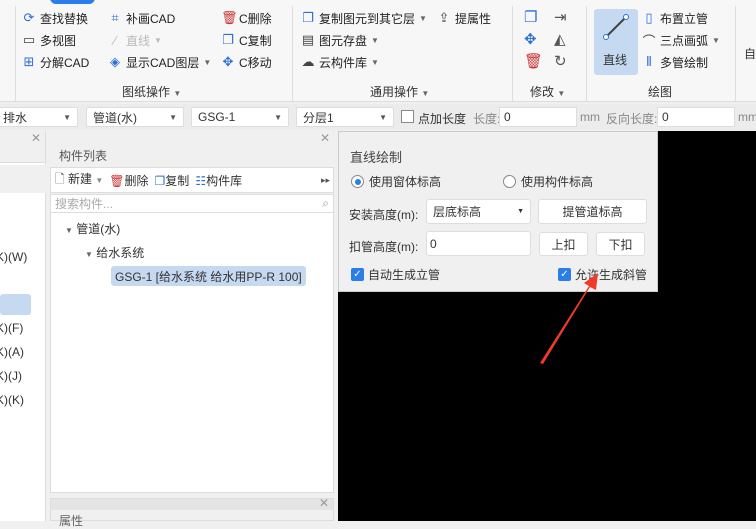 This screenshot has width=756, height=529. What do you see at coordinates (72, 2) in the screenshot?
I see `active-tab-indicator` at bounding box center [72, 2].